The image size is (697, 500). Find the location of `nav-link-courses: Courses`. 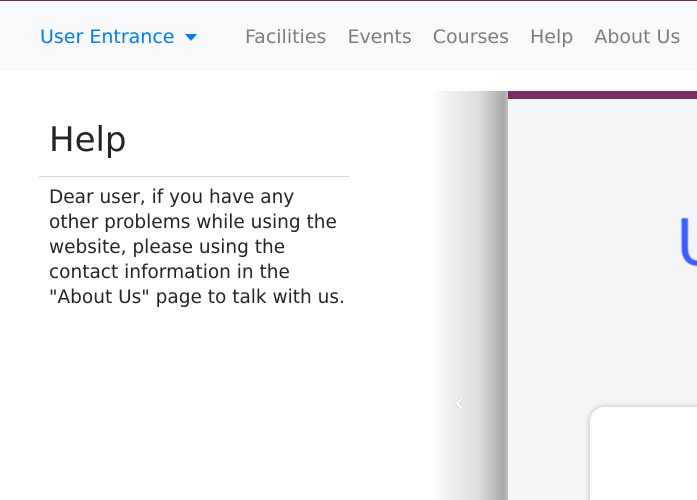

nav-link-courses: Courses is located at coordinates (471, 37).